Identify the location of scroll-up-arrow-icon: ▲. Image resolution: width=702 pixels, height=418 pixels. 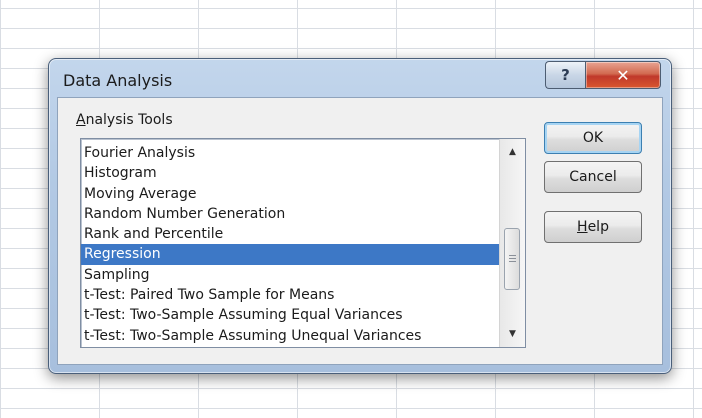
(512, 152).